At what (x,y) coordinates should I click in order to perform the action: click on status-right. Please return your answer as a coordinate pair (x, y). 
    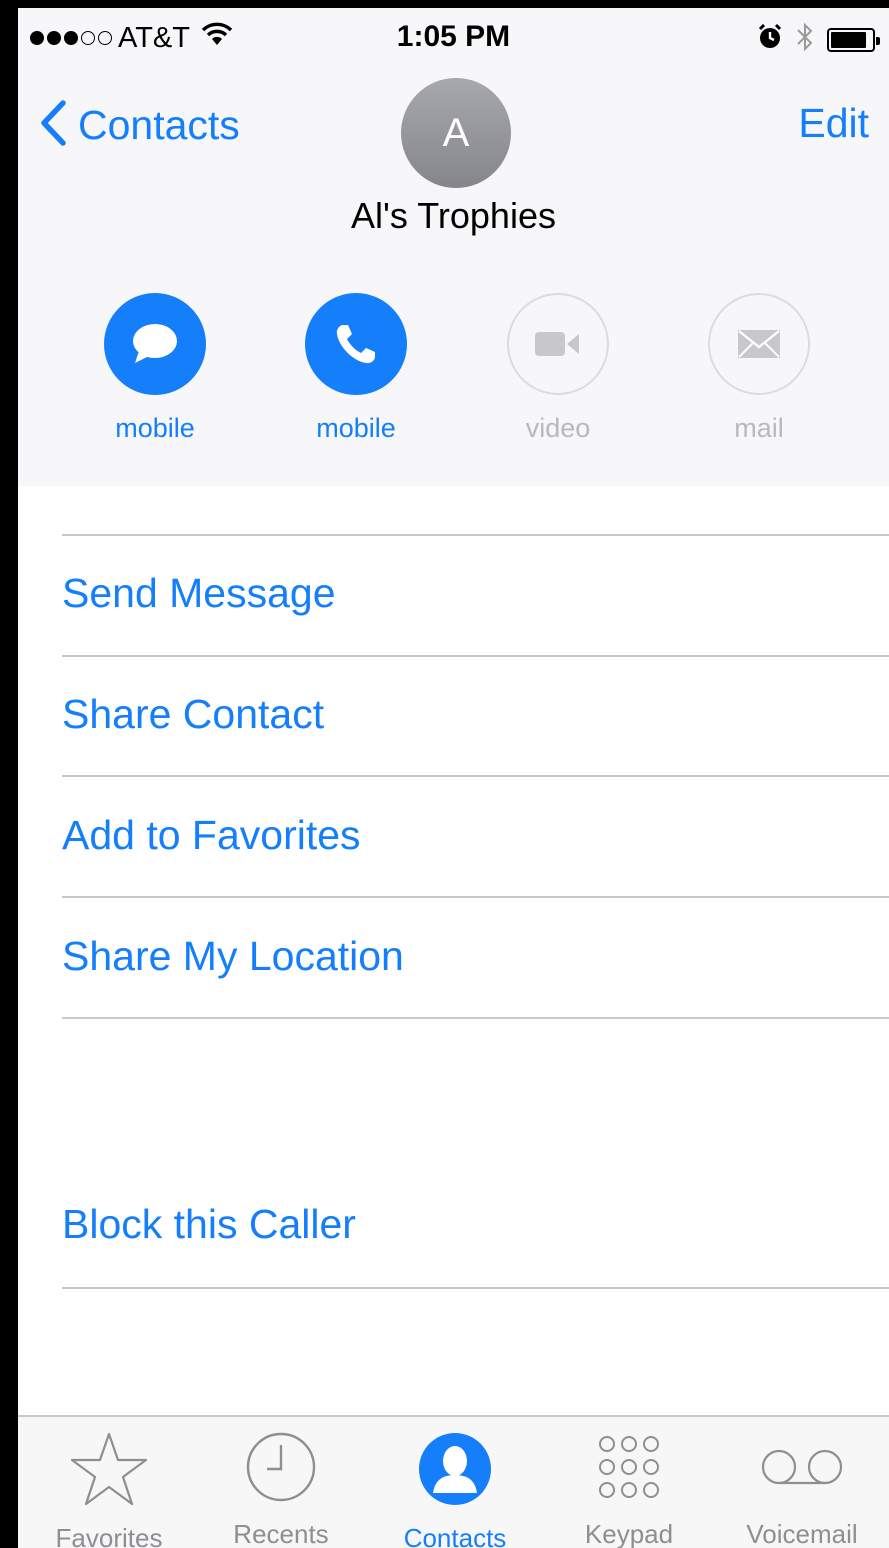
    Looking at the image, I should click on (818, 39).